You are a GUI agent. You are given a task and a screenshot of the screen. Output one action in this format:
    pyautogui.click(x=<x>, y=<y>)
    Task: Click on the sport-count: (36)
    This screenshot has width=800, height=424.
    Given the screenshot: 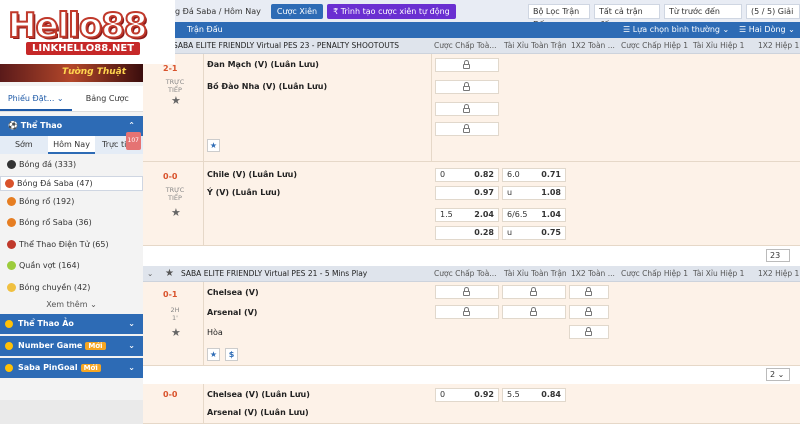 What is the action you would take?
    pyautogui.click(x=83, y=223)
    